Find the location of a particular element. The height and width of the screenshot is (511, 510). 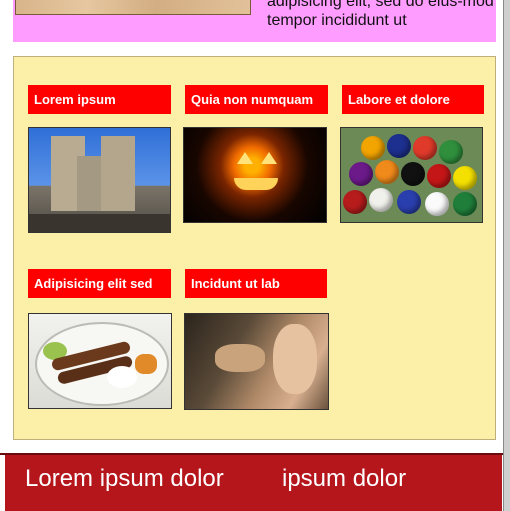

bottom-left-text: Lorem ipsum dolor is located at coordinates (124, 478).